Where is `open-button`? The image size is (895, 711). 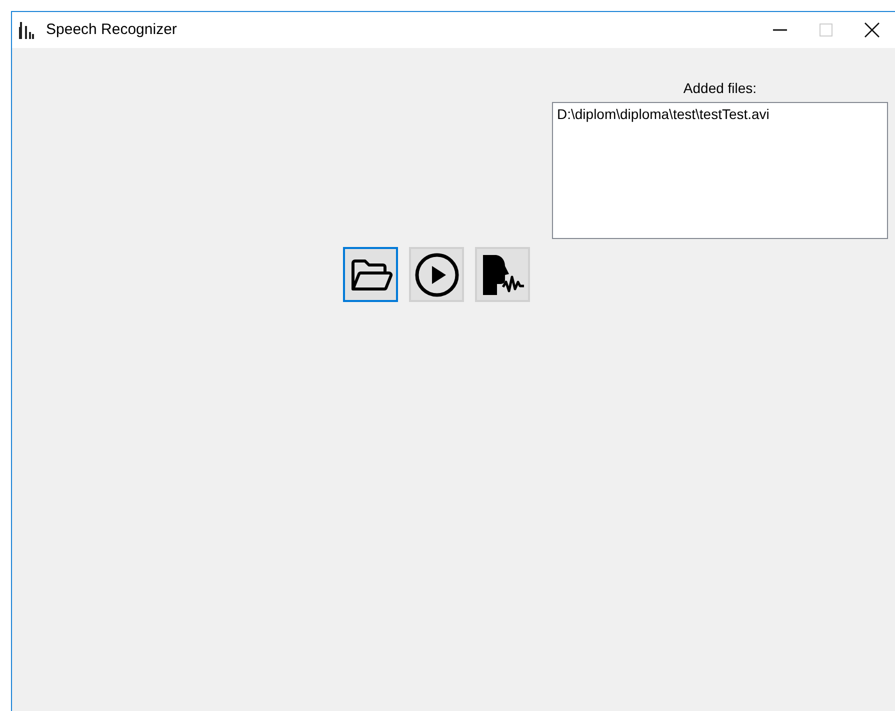
open-button is located at coordinates (370, 274).